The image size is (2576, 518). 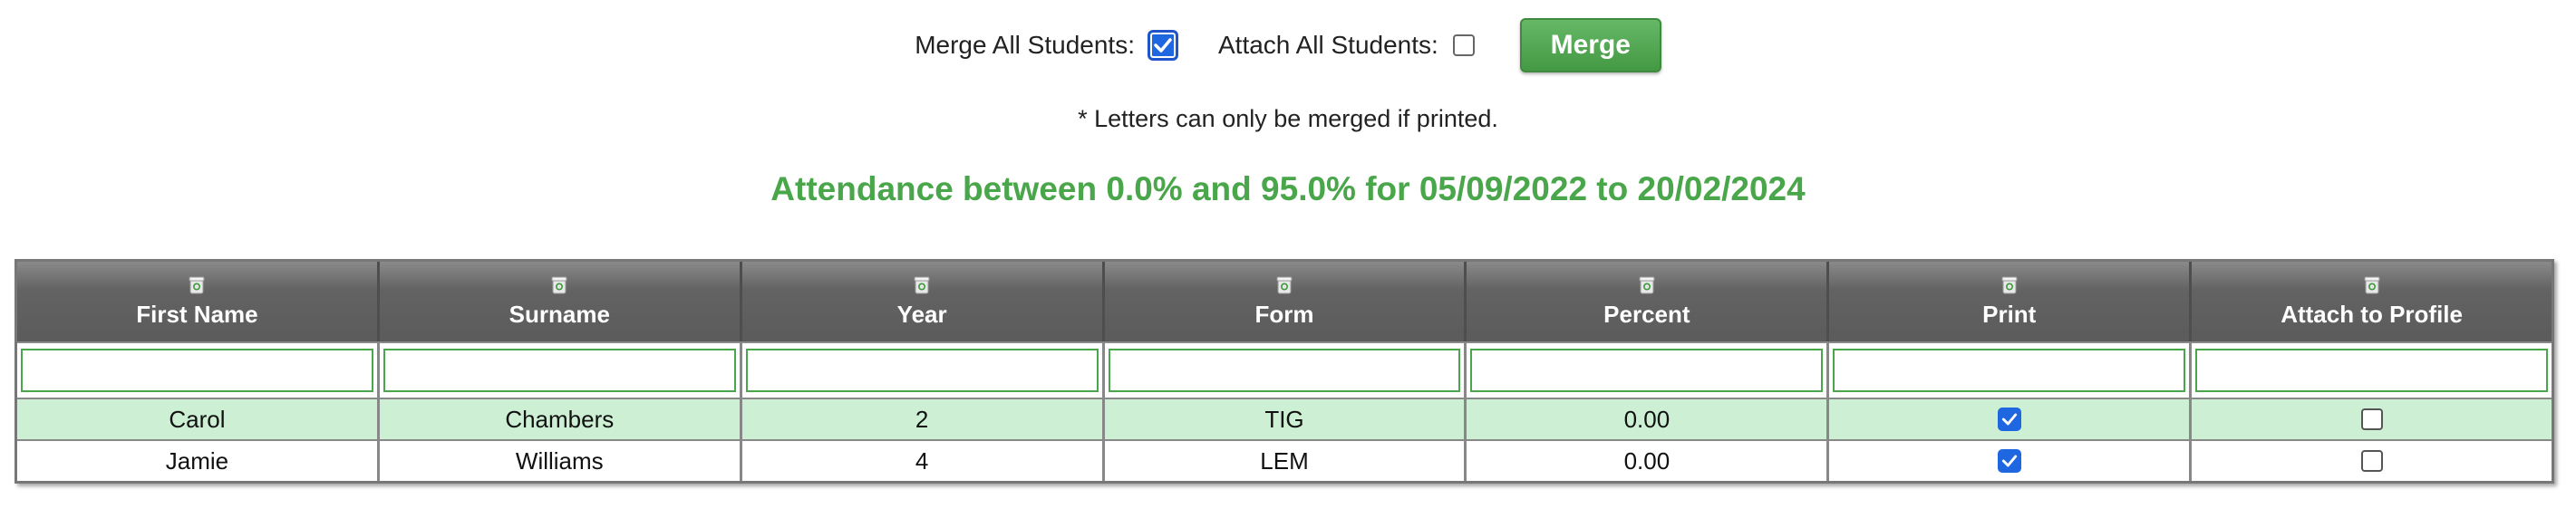 What do you see at coordinates (1646, 314) in the screenshot?
I see `column-title: Percent` at bounding box center [1646, 314].